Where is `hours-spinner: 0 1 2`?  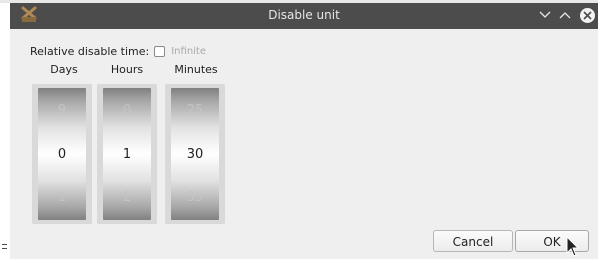 hours-spinner: 0 1 2 is located at coordinates (127, 154).